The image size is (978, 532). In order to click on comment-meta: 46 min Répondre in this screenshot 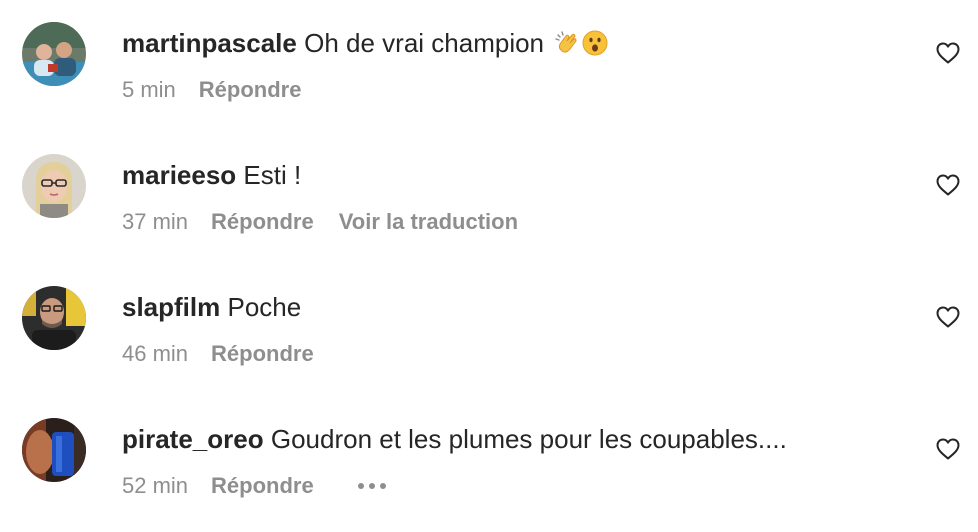, I will do `click(230, 354)`.